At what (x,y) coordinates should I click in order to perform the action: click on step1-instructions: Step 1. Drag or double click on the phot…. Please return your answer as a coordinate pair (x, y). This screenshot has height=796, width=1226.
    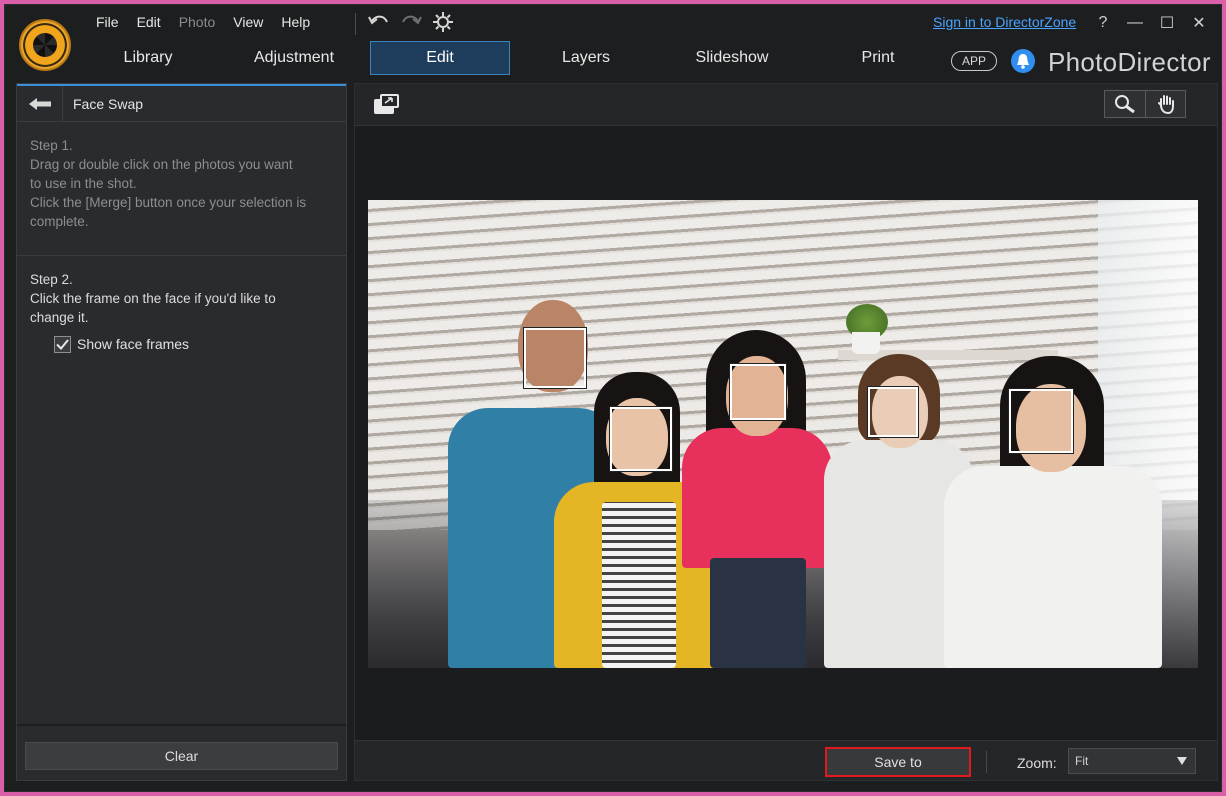
    Looking at the image, I should click on (181, 189).